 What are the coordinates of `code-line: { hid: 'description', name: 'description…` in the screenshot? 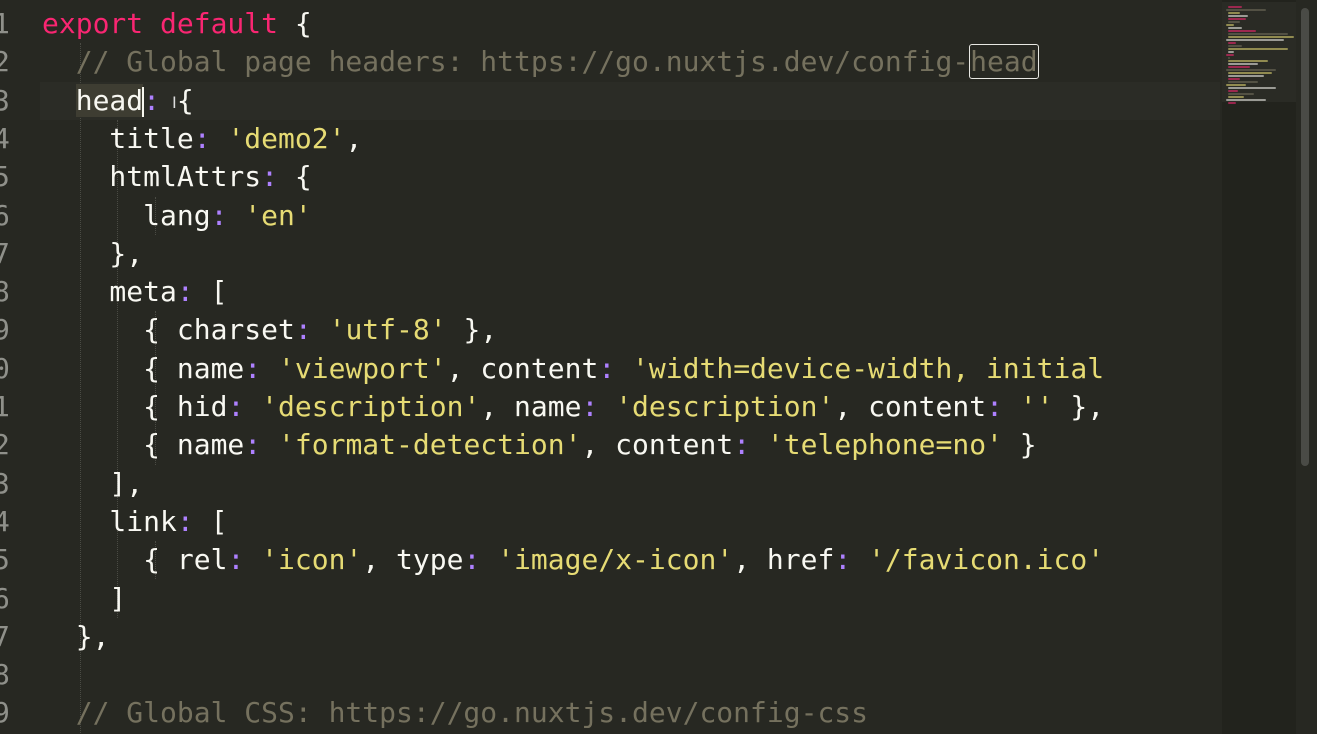 It's located at (573, 407).